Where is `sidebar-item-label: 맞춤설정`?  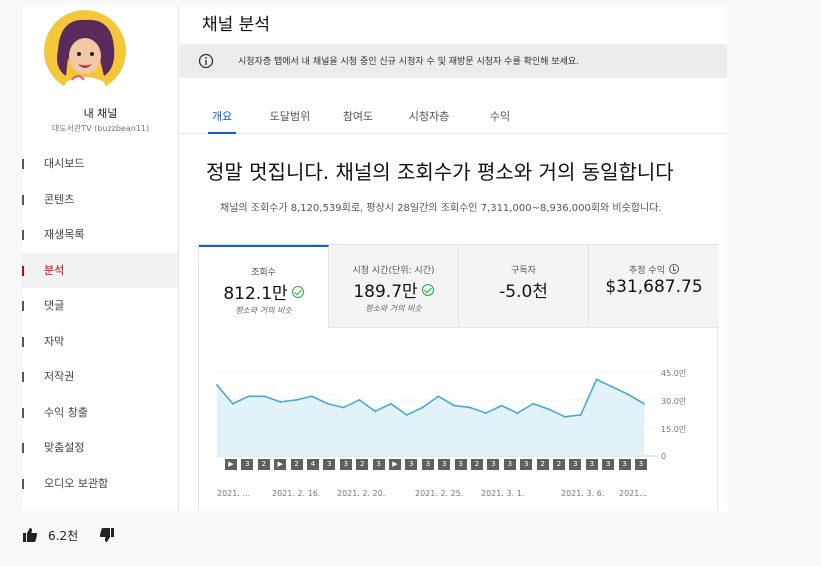 sidebar-item-label: 맞춤설정 is located at coordinates (64, 447).